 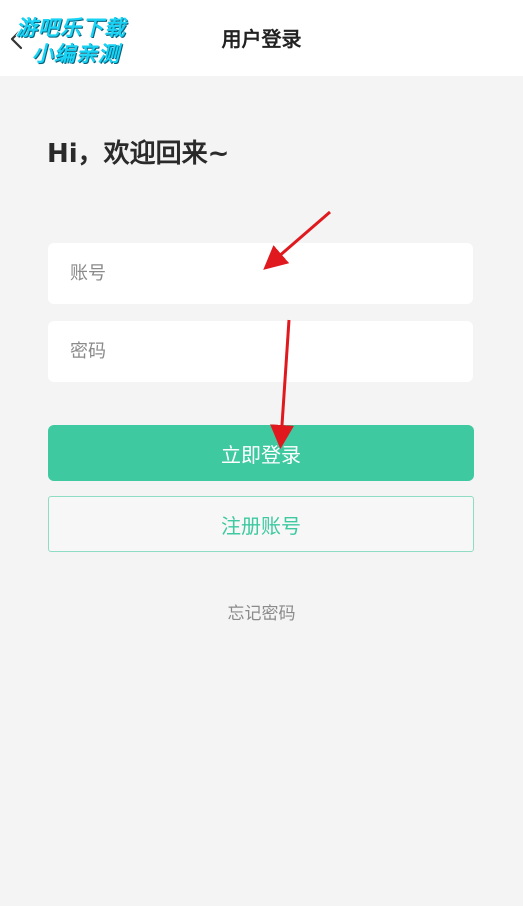 I want to click on forgot-password-link: 忘记密码, so click(x=261, y=611).